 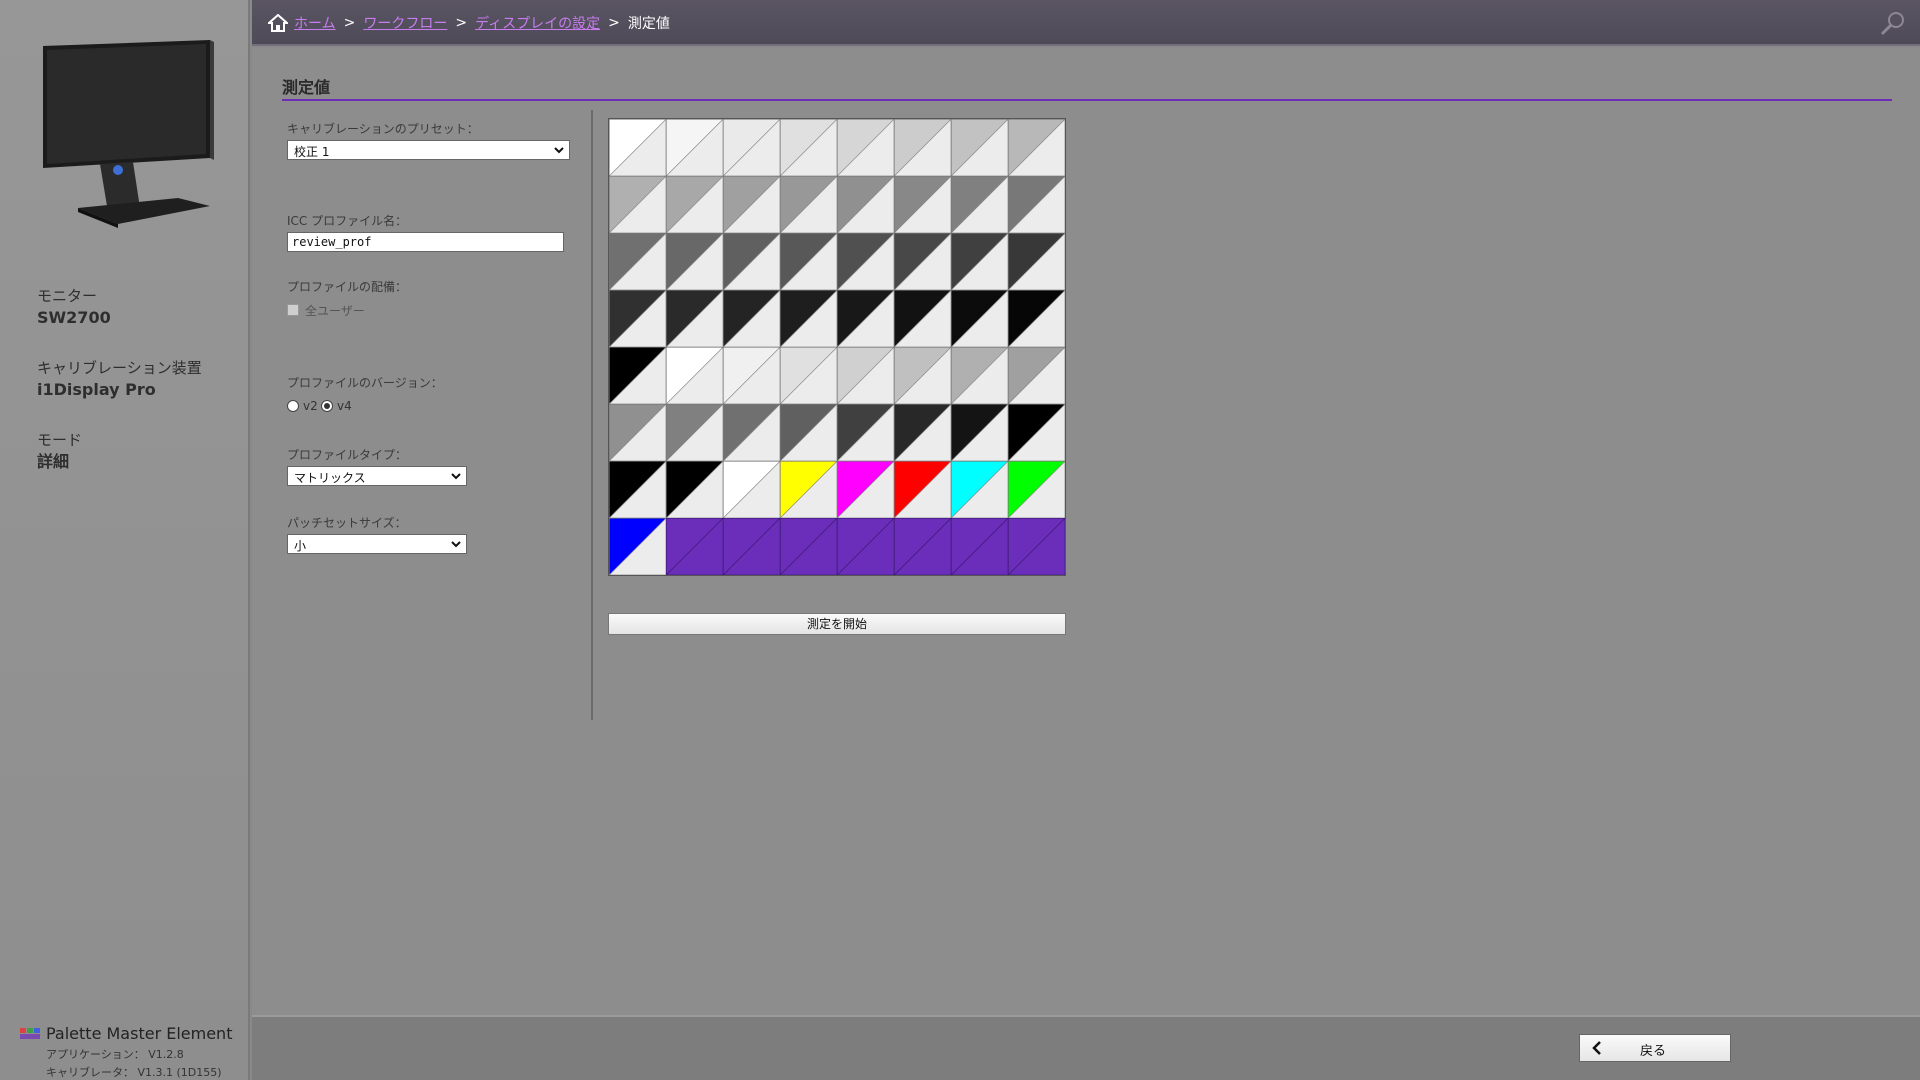 What do you see at coordinates (425, 242) in the screenshot?
I see `icc-profile-name-input: review_prof` at bounding box center [425, 242].